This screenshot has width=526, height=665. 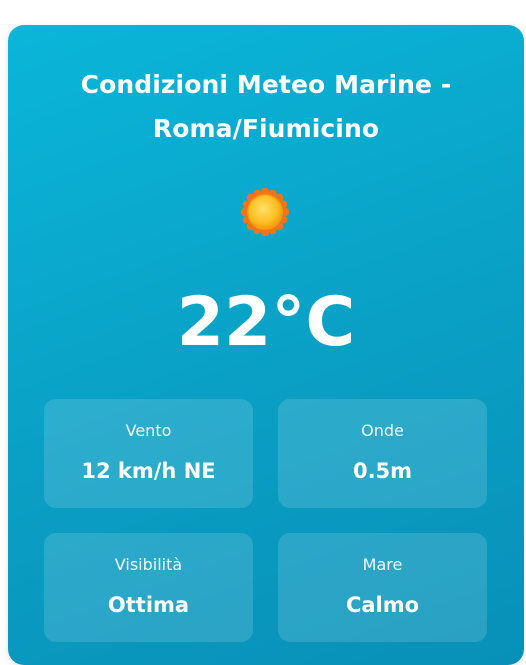 What do you see at coordinates (148, 564) in the screenshot?
I see `metric-label: Visibilità` at bounding box center [148, 564].